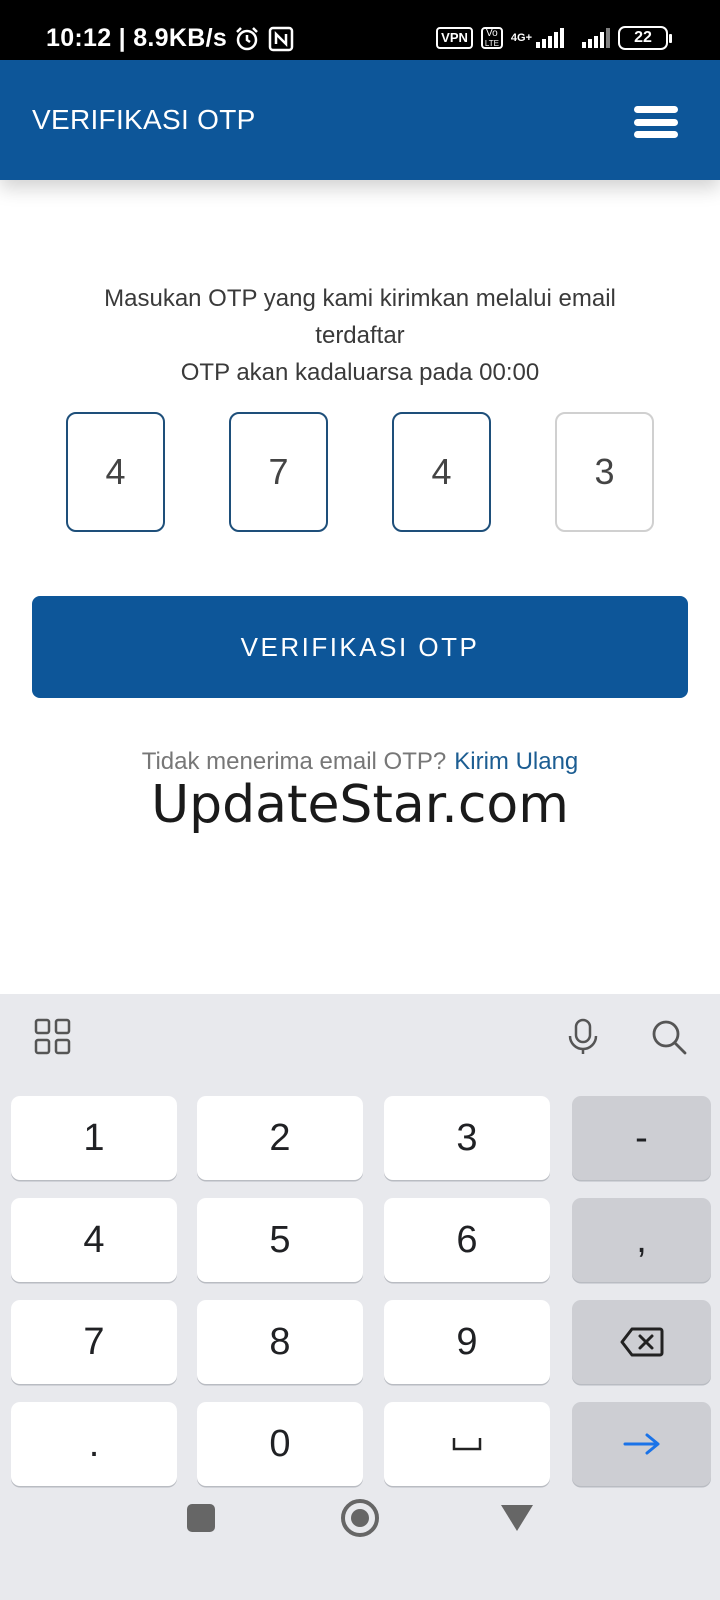 The image size is (720, 1600). Describe the element at coordinates (360, 1518) in the screenshot. I see `home-icon` at that location.